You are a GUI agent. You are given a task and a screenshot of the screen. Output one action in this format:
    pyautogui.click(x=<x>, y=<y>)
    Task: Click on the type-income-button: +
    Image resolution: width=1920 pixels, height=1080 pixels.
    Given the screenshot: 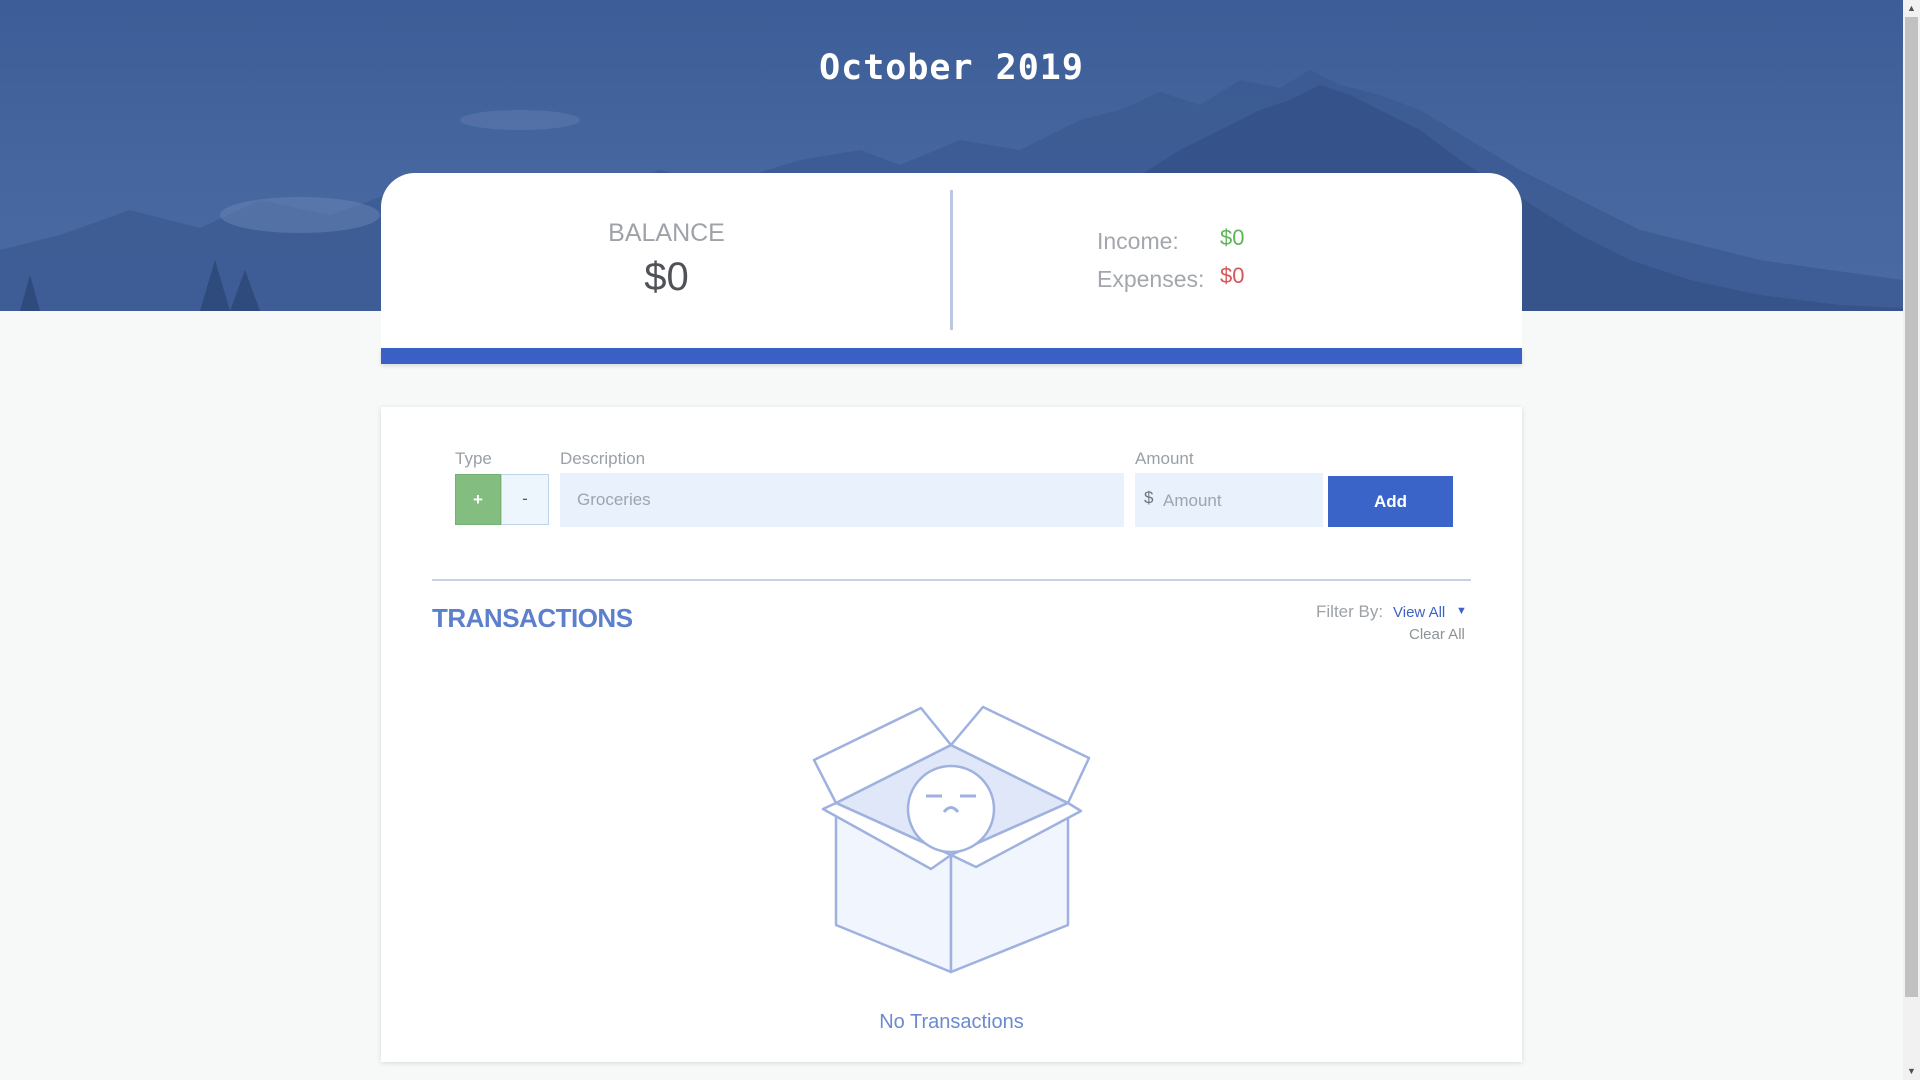 What is the action you would take?
    pyautogui.click(x=478, y=499)
    